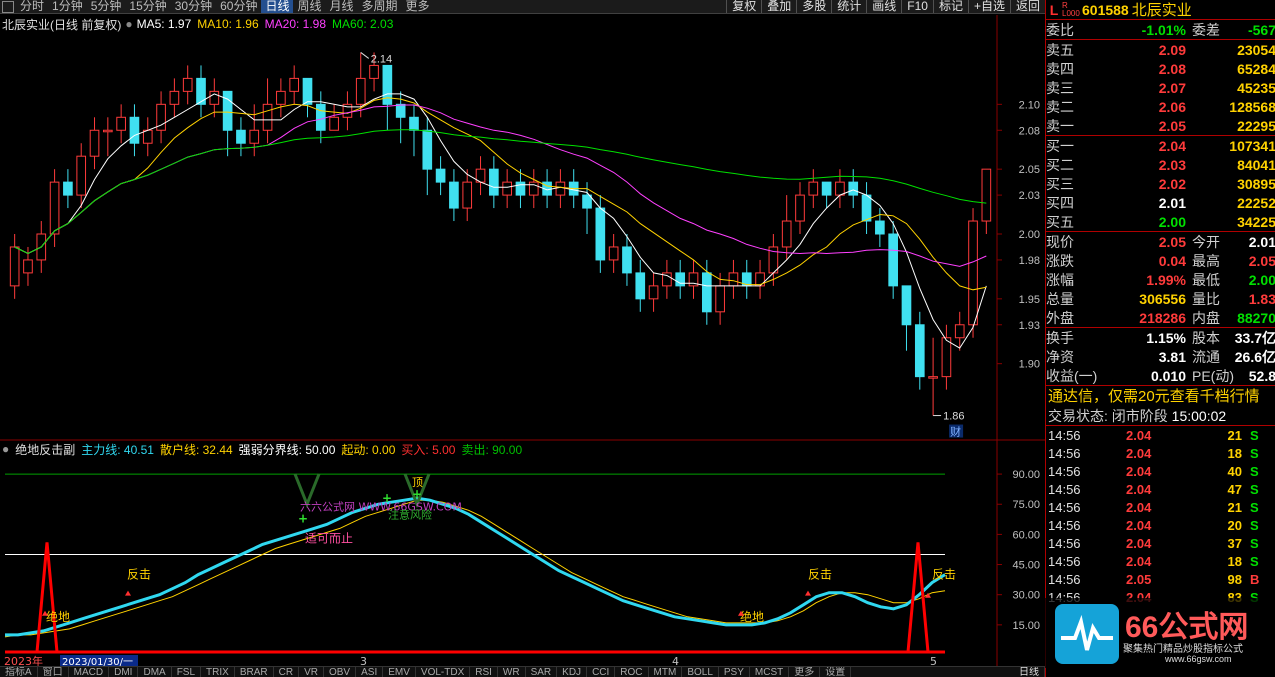  What do you see at coordinates (365, 55) in the screenshot?
I see `high-marker` at bounding box center [365, 55].